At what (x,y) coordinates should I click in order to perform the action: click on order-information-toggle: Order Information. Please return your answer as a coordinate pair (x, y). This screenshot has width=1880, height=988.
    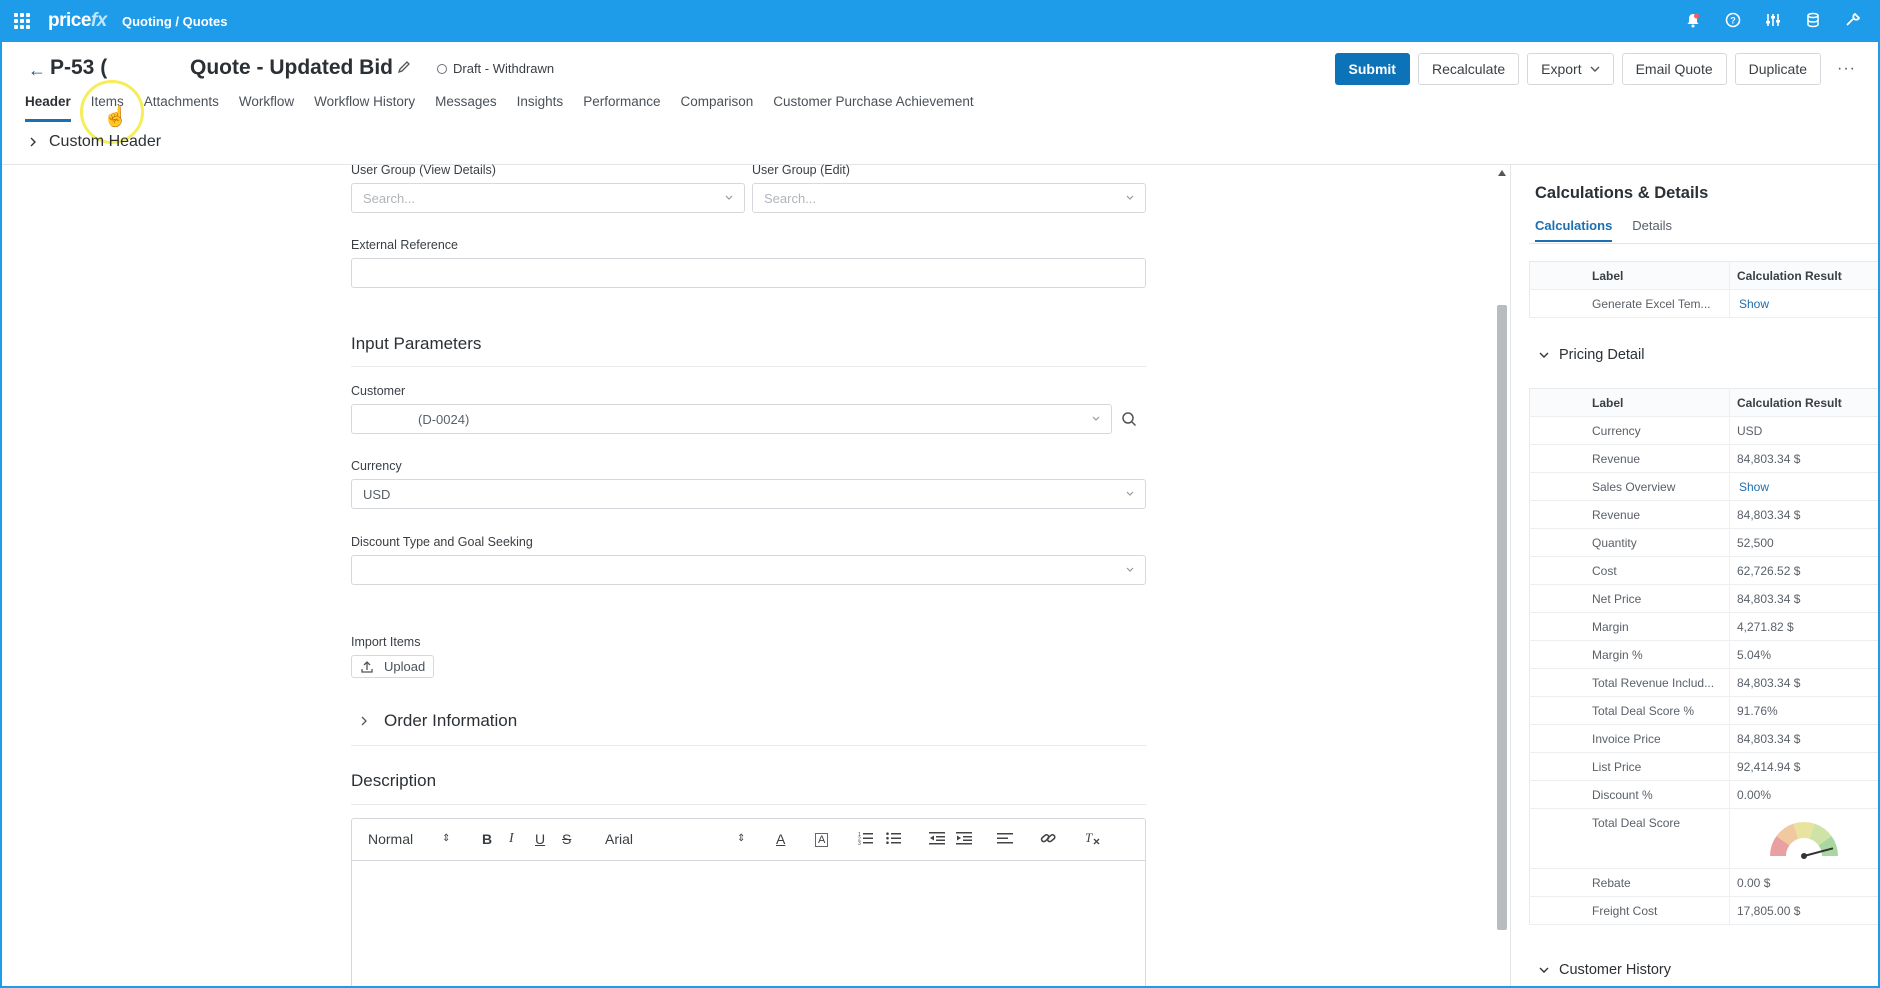
    Looking at the image, I should click on (438, 721).